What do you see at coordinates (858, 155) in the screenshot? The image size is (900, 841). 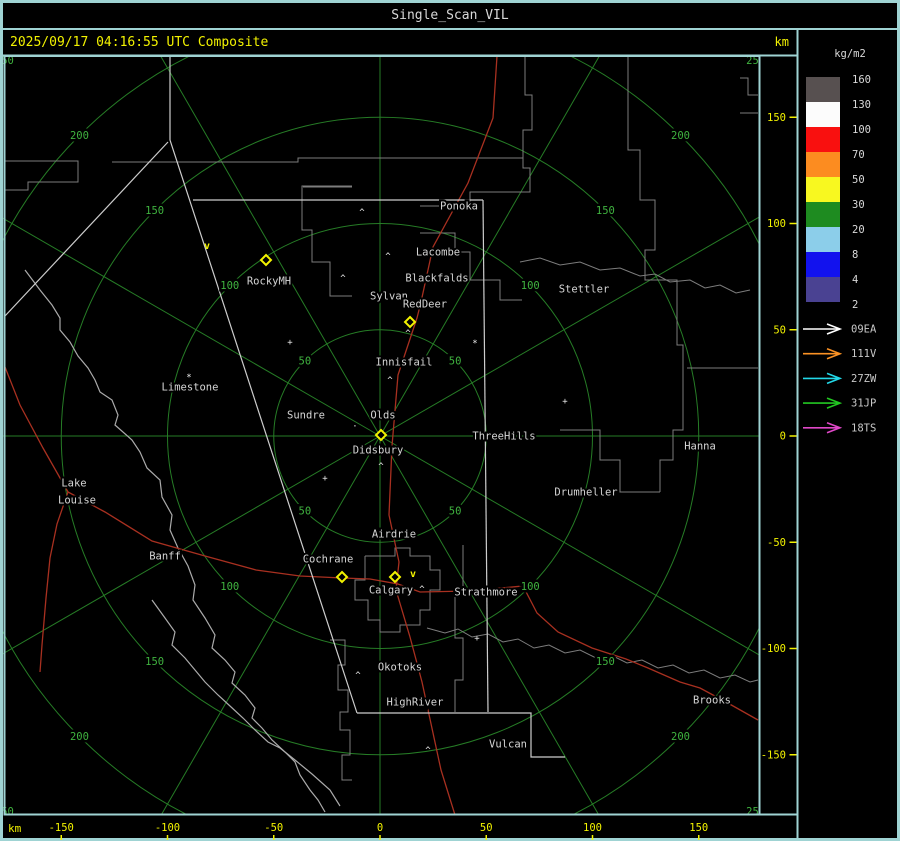 I see `legend-scale-label: 70` at bounding box center [858, 155].